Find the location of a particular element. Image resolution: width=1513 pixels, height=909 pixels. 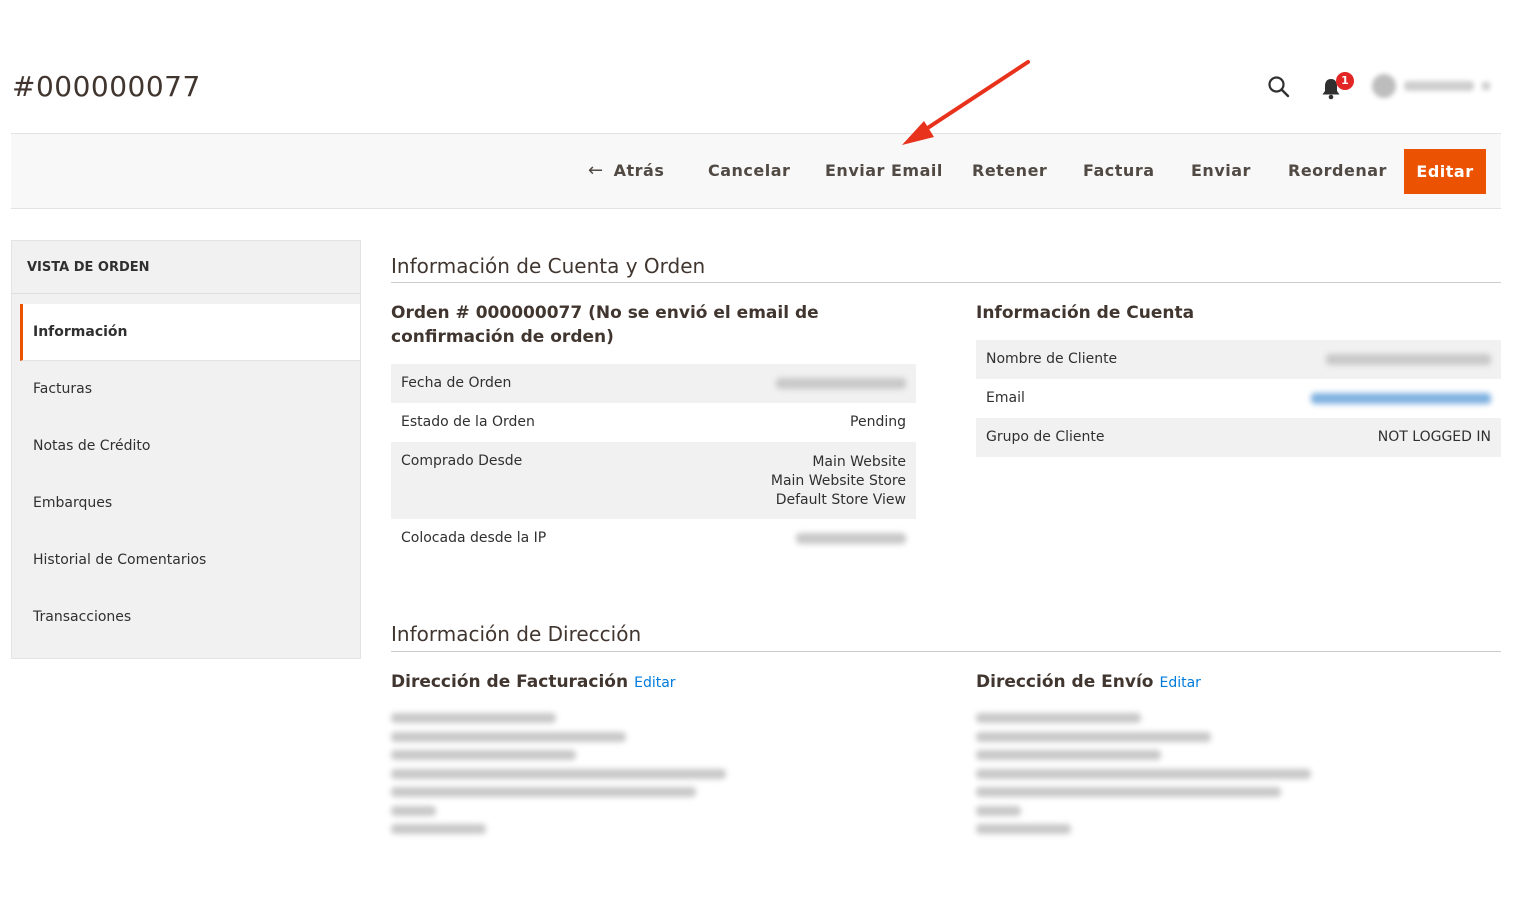

order-status-value: Pending is located at coordinates (878, 422).